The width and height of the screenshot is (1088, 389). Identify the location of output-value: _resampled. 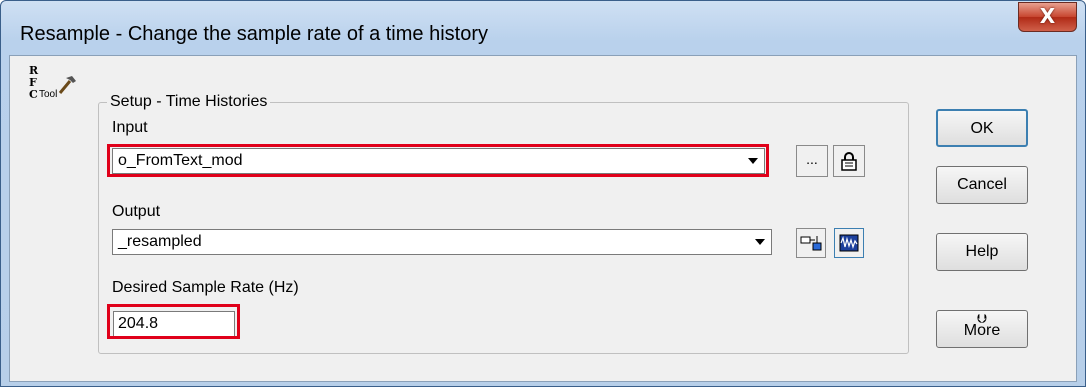
(160, 241).